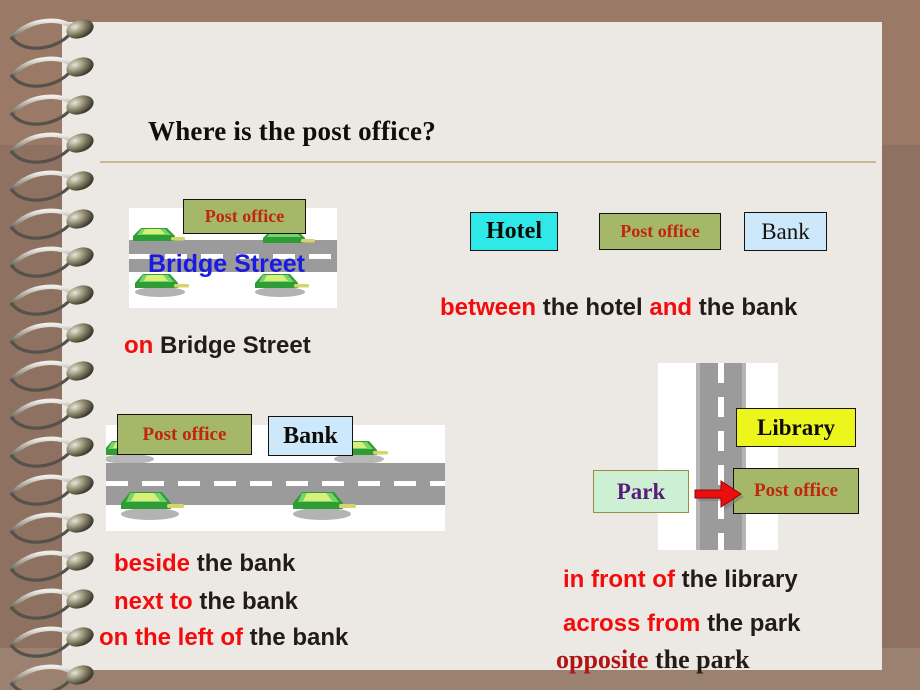 This screenshot has width=920, height=690. What do you see at coordinates (292, 131) in the screenshot?
I see `page-title: Where is the post office?` at bounding box center [292, 131].